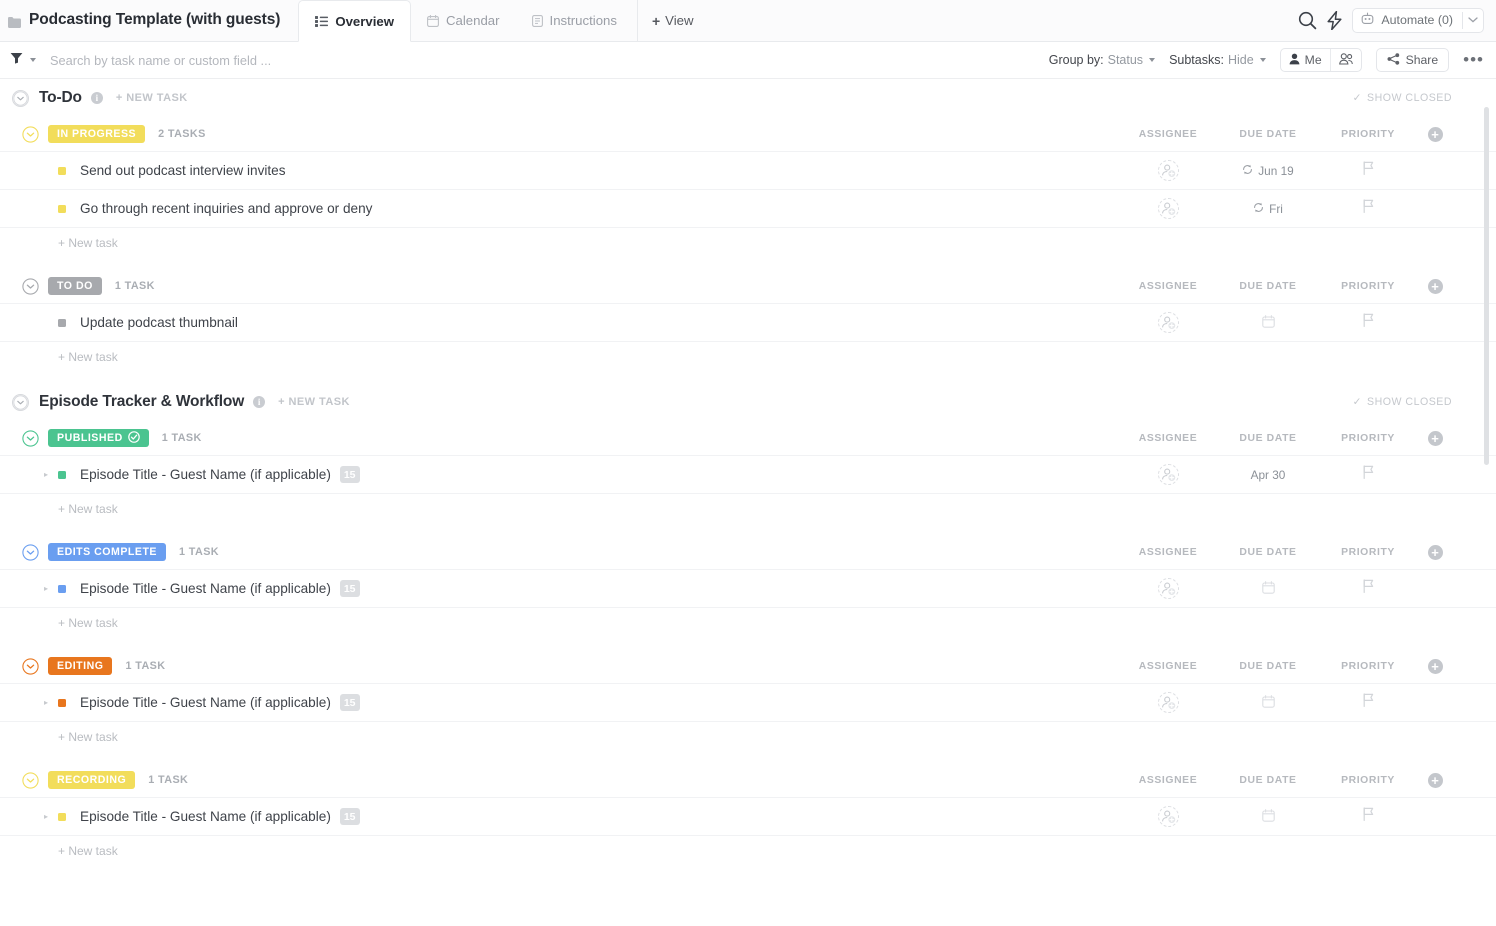  I want to click on share-button: Share, so click(1412, 60).